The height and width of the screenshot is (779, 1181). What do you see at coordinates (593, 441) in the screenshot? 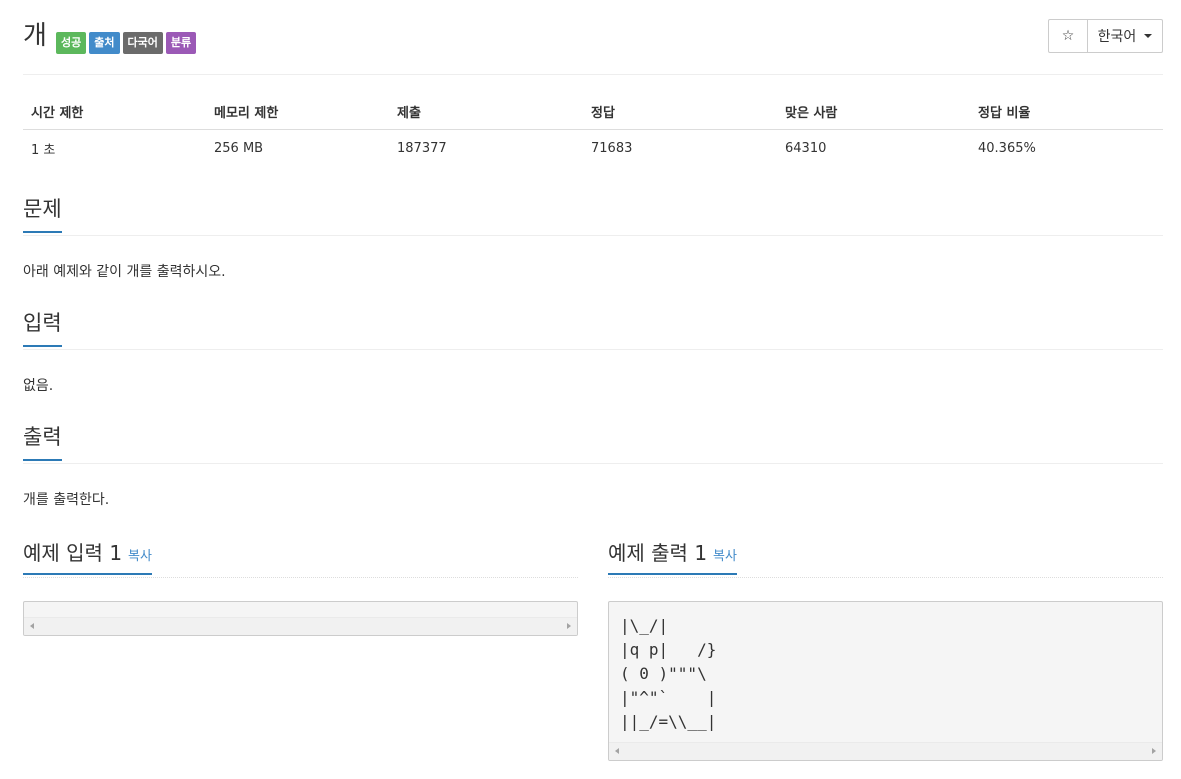
I see `output-headline: 출력` at bounding box center [593, 441].